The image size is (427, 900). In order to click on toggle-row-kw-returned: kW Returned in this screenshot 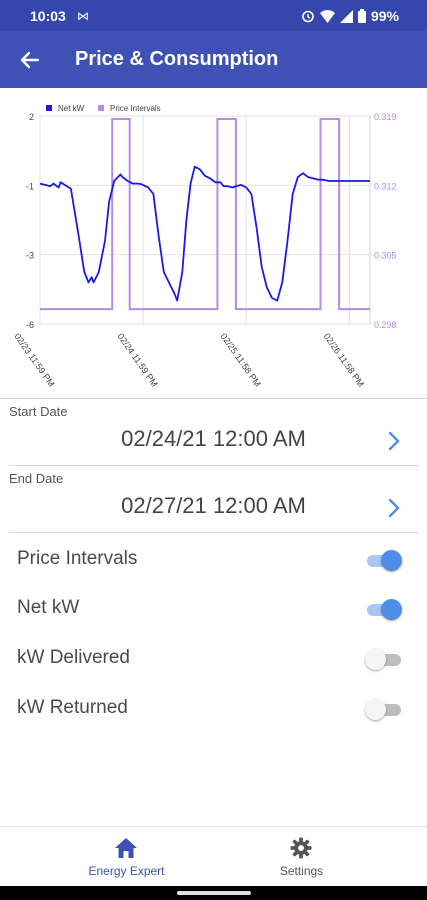, I will do `click(213, 708)`.